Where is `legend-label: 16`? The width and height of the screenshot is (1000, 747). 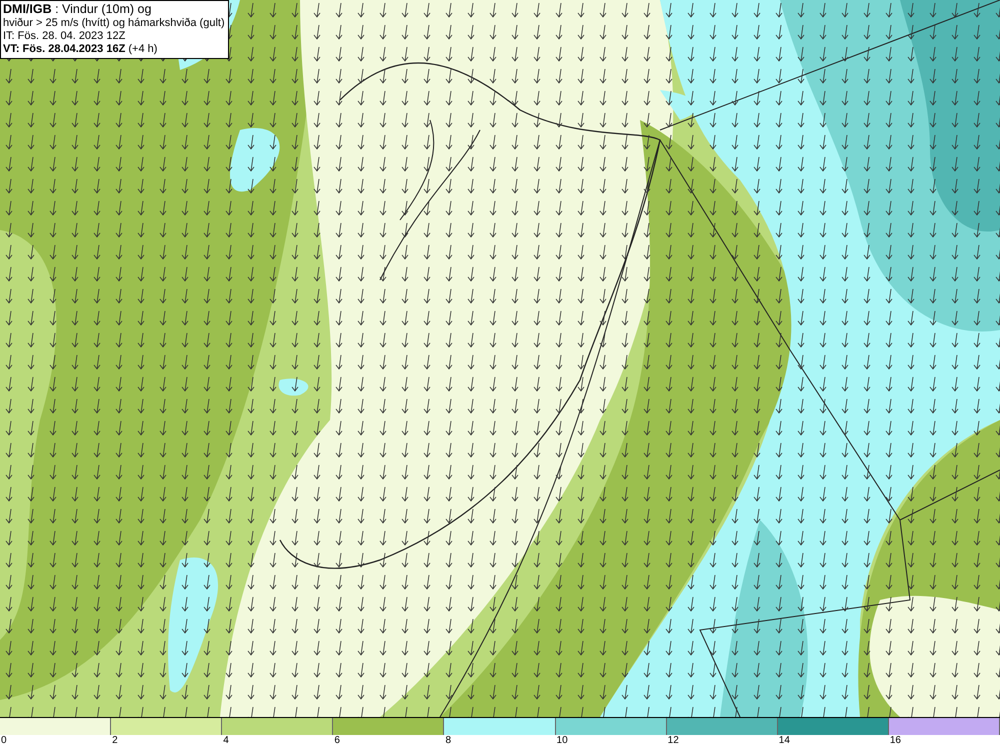 legend-label: 16 is located at coordinates (894, 741).